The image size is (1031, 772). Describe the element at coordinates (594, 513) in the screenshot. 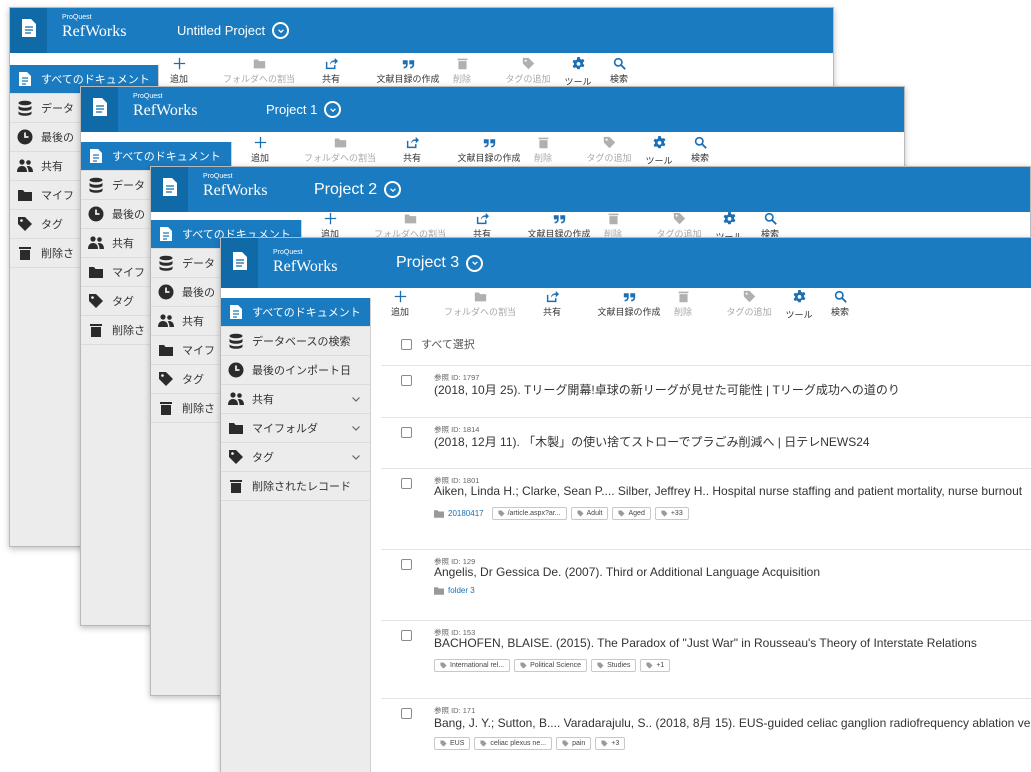

I see `tag-label: Adult` at that location.